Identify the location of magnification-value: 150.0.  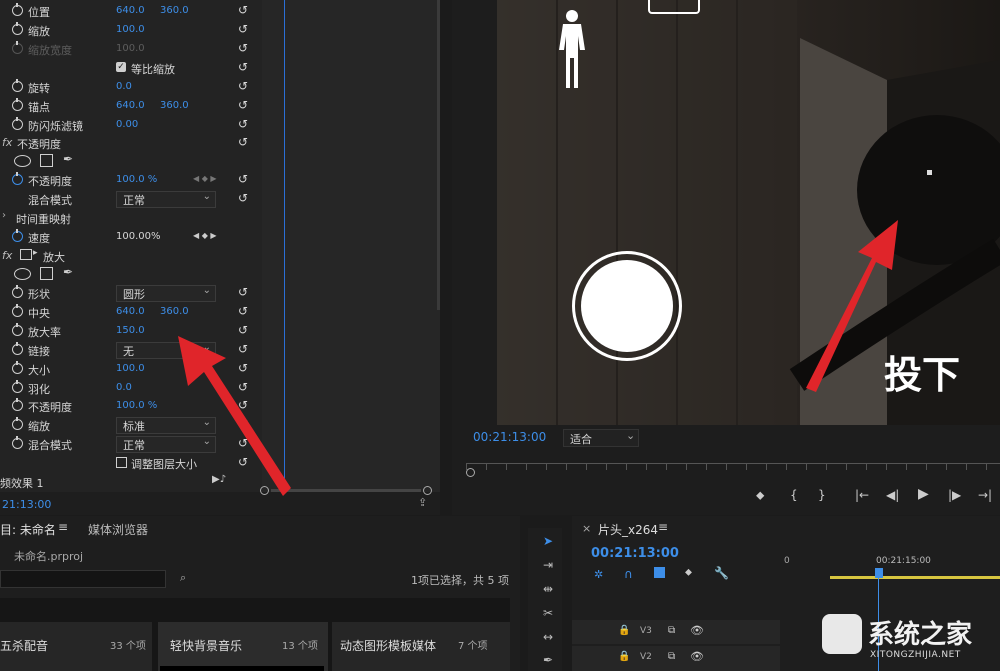
(130, 330).